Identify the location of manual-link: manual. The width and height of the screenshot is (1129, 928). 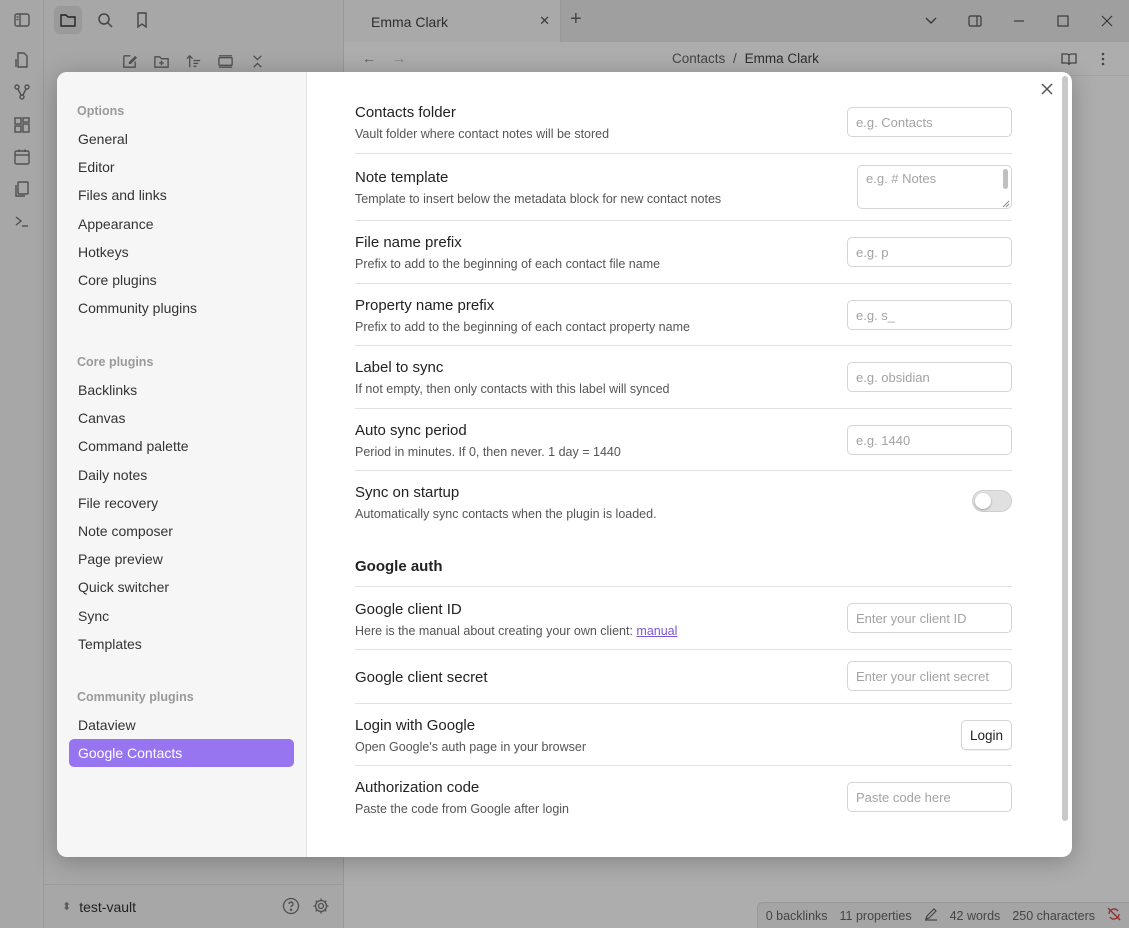
(656, 631).